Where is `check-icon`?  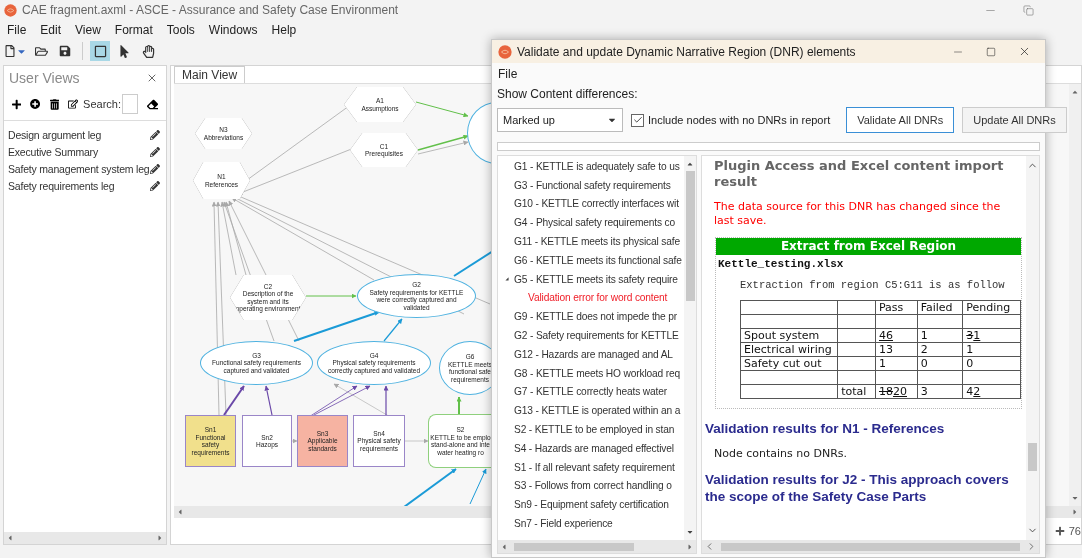 check-icon is located at coordinates (637, 120).